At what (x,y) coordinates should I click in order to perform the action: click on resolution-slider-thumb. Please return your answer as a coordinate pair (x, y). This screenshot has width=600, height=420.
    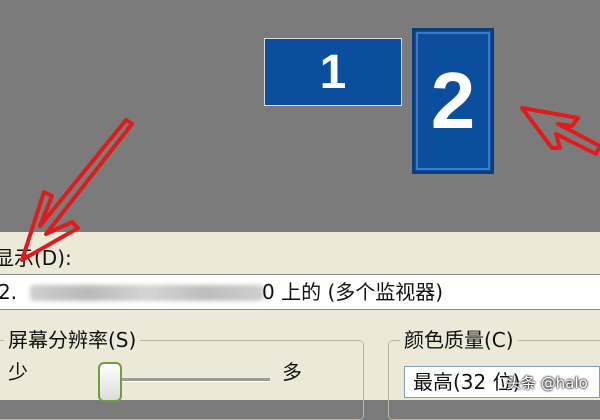
    Looking at the image, I should click on (110, 382).